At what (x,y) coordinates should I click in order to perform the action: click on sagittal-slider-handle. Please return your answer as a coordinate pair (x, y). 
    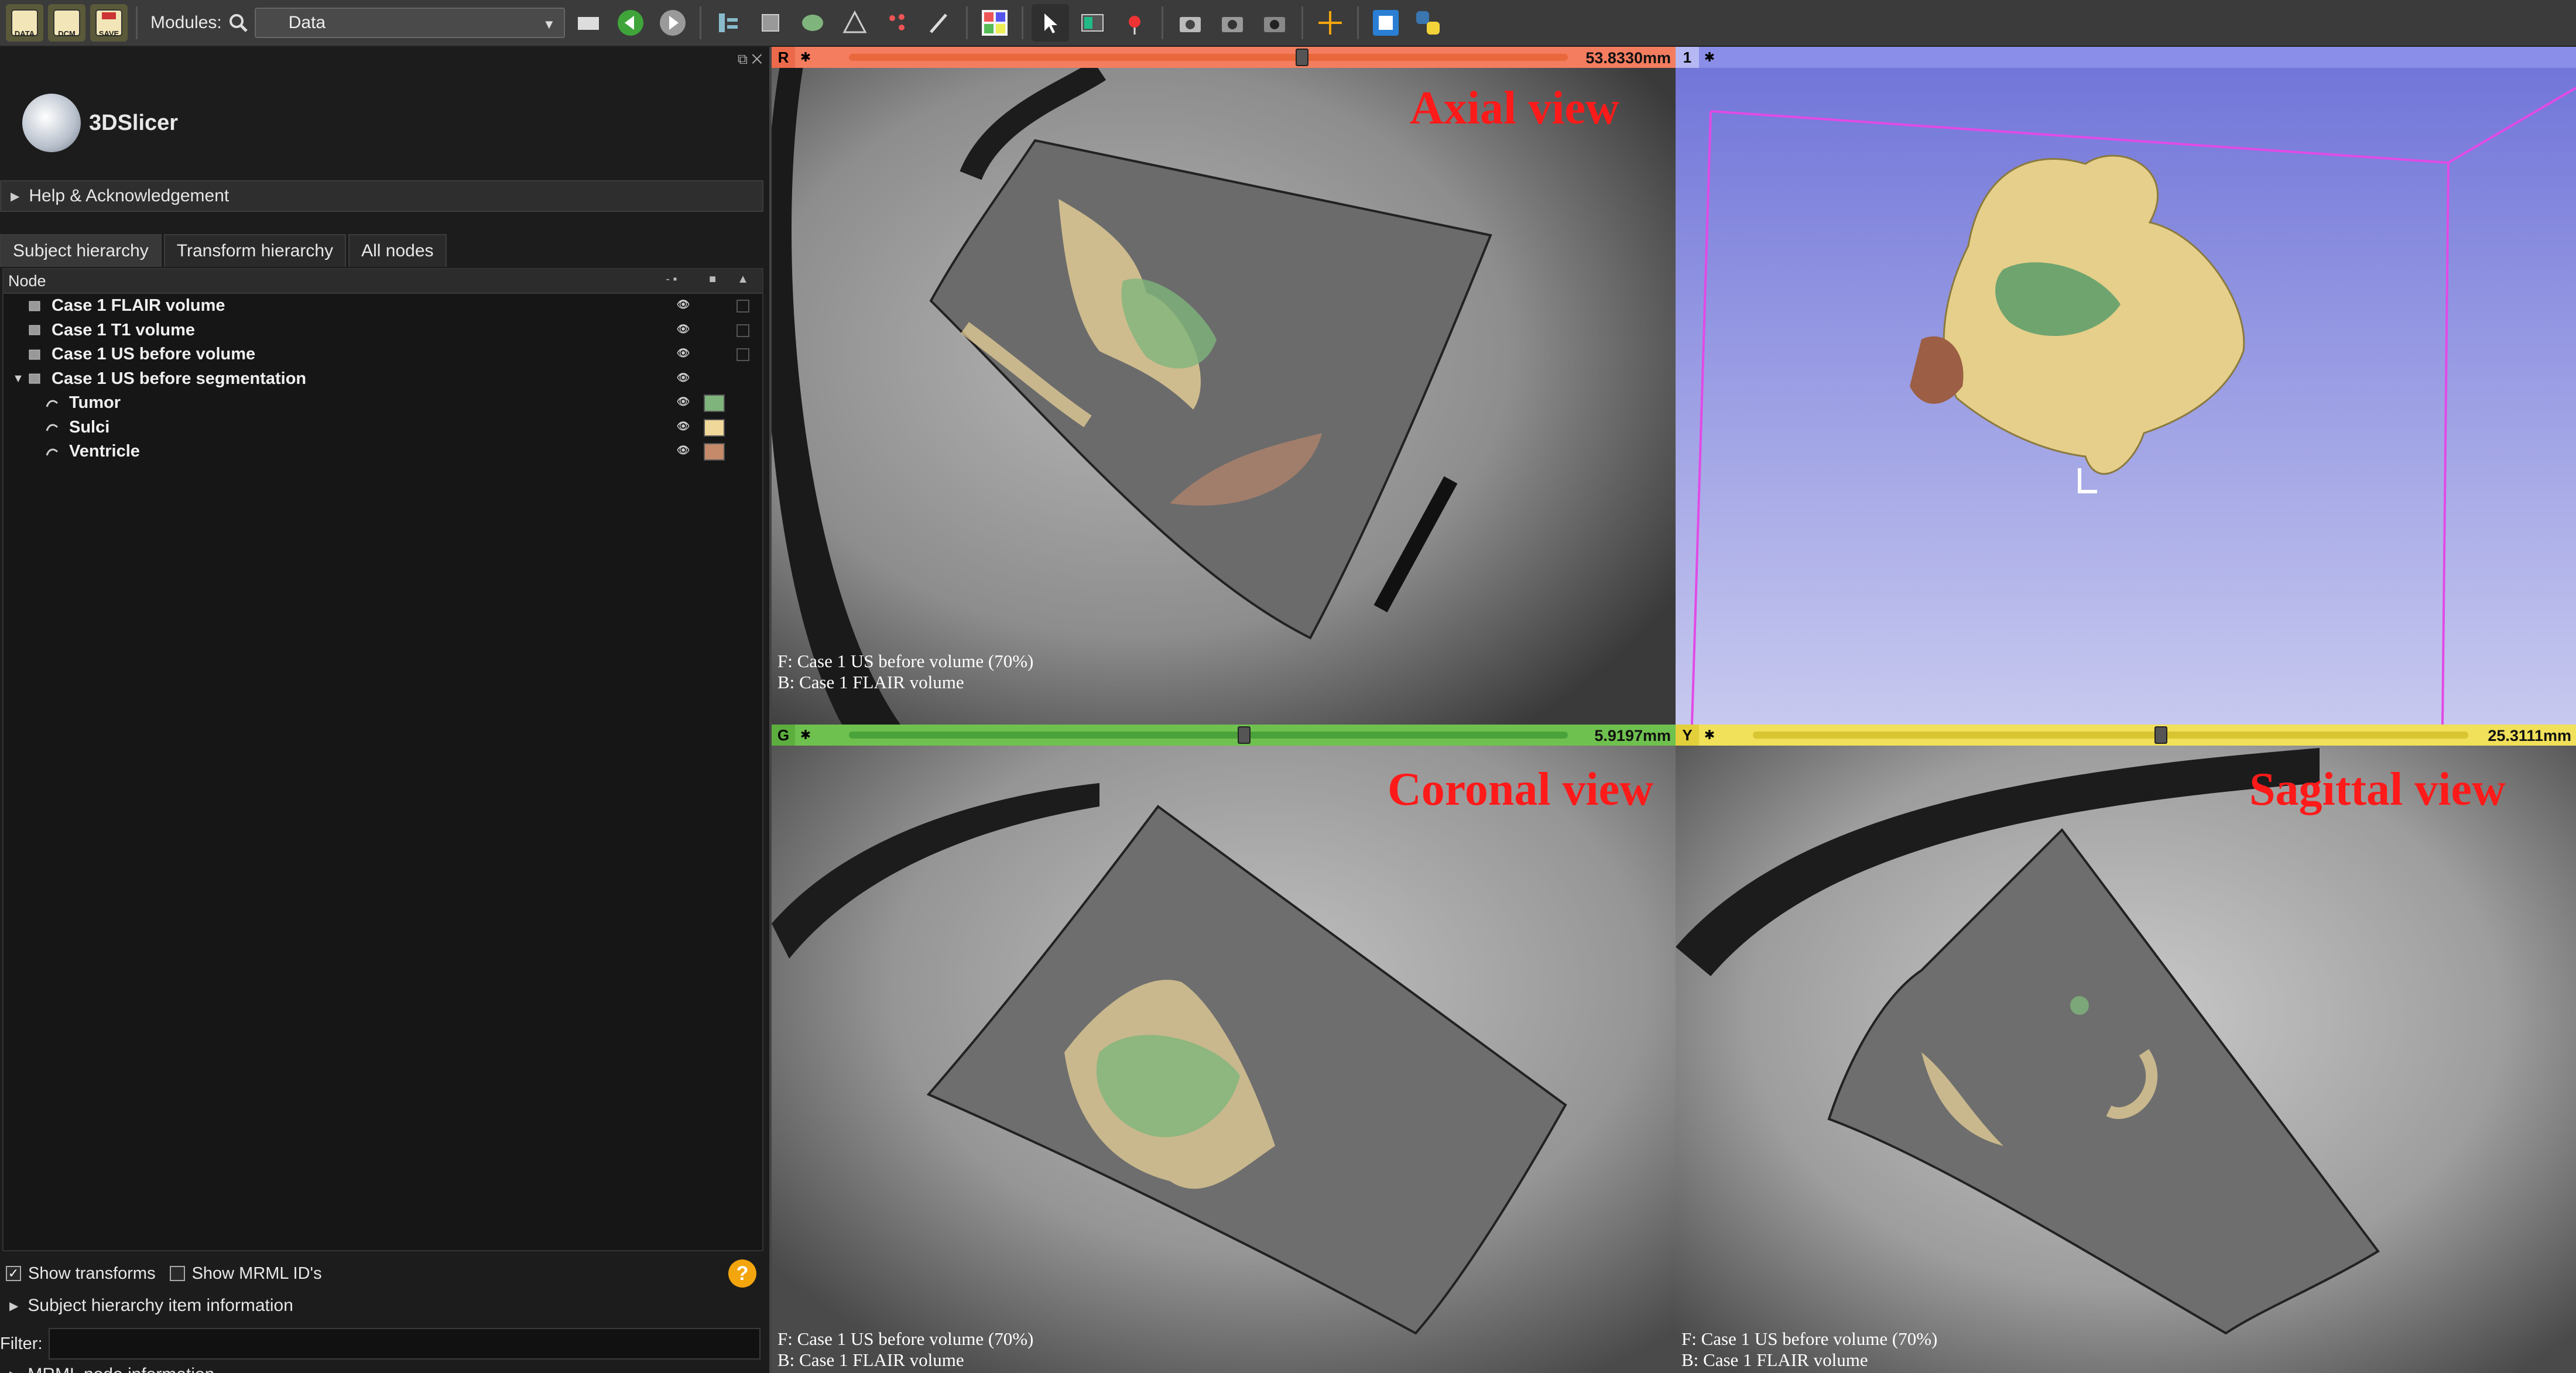
    Looking at the image, I should click on (2160, 735).